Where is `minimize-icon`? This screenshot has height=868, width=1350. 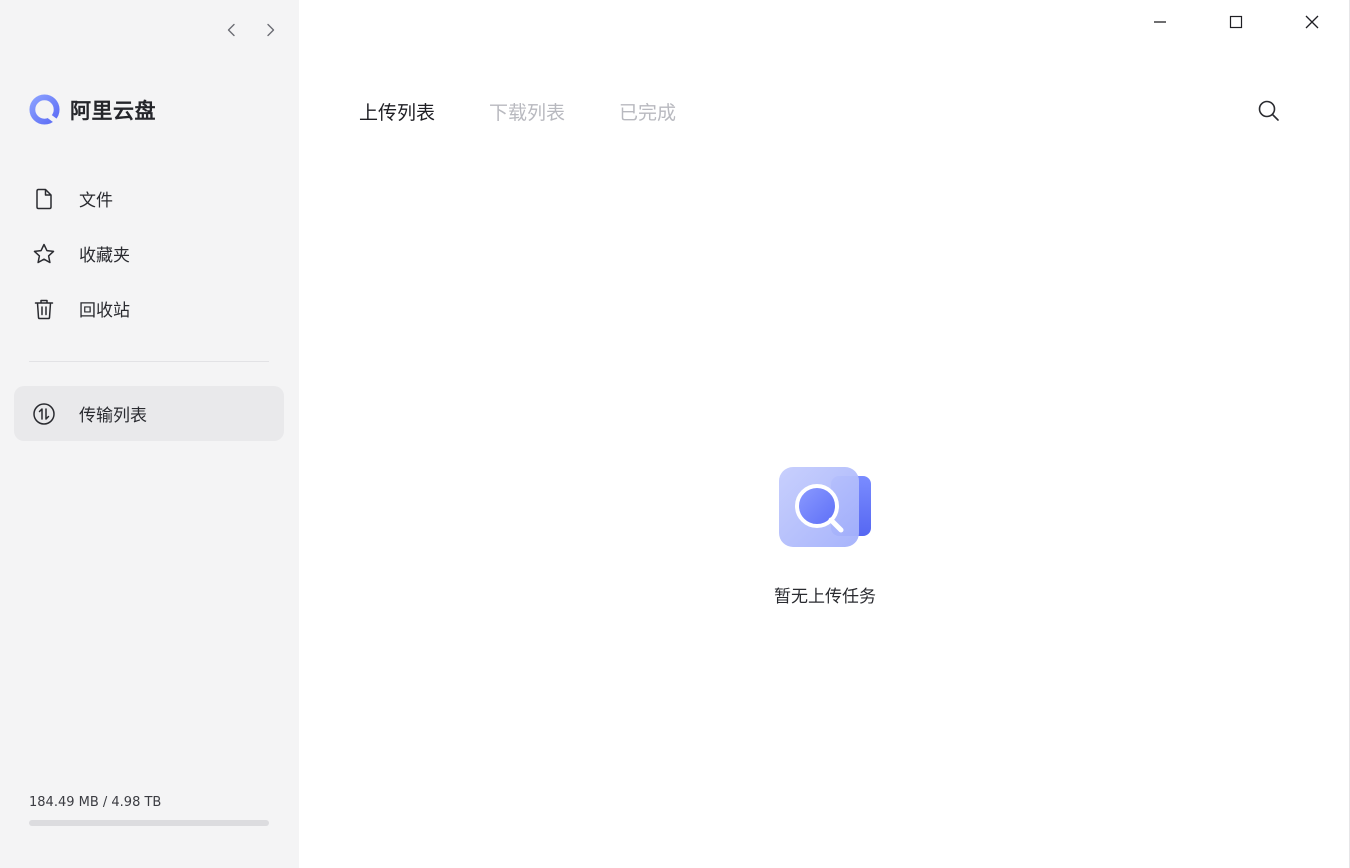
minimize-icon is located at coordinates (1160, 22).